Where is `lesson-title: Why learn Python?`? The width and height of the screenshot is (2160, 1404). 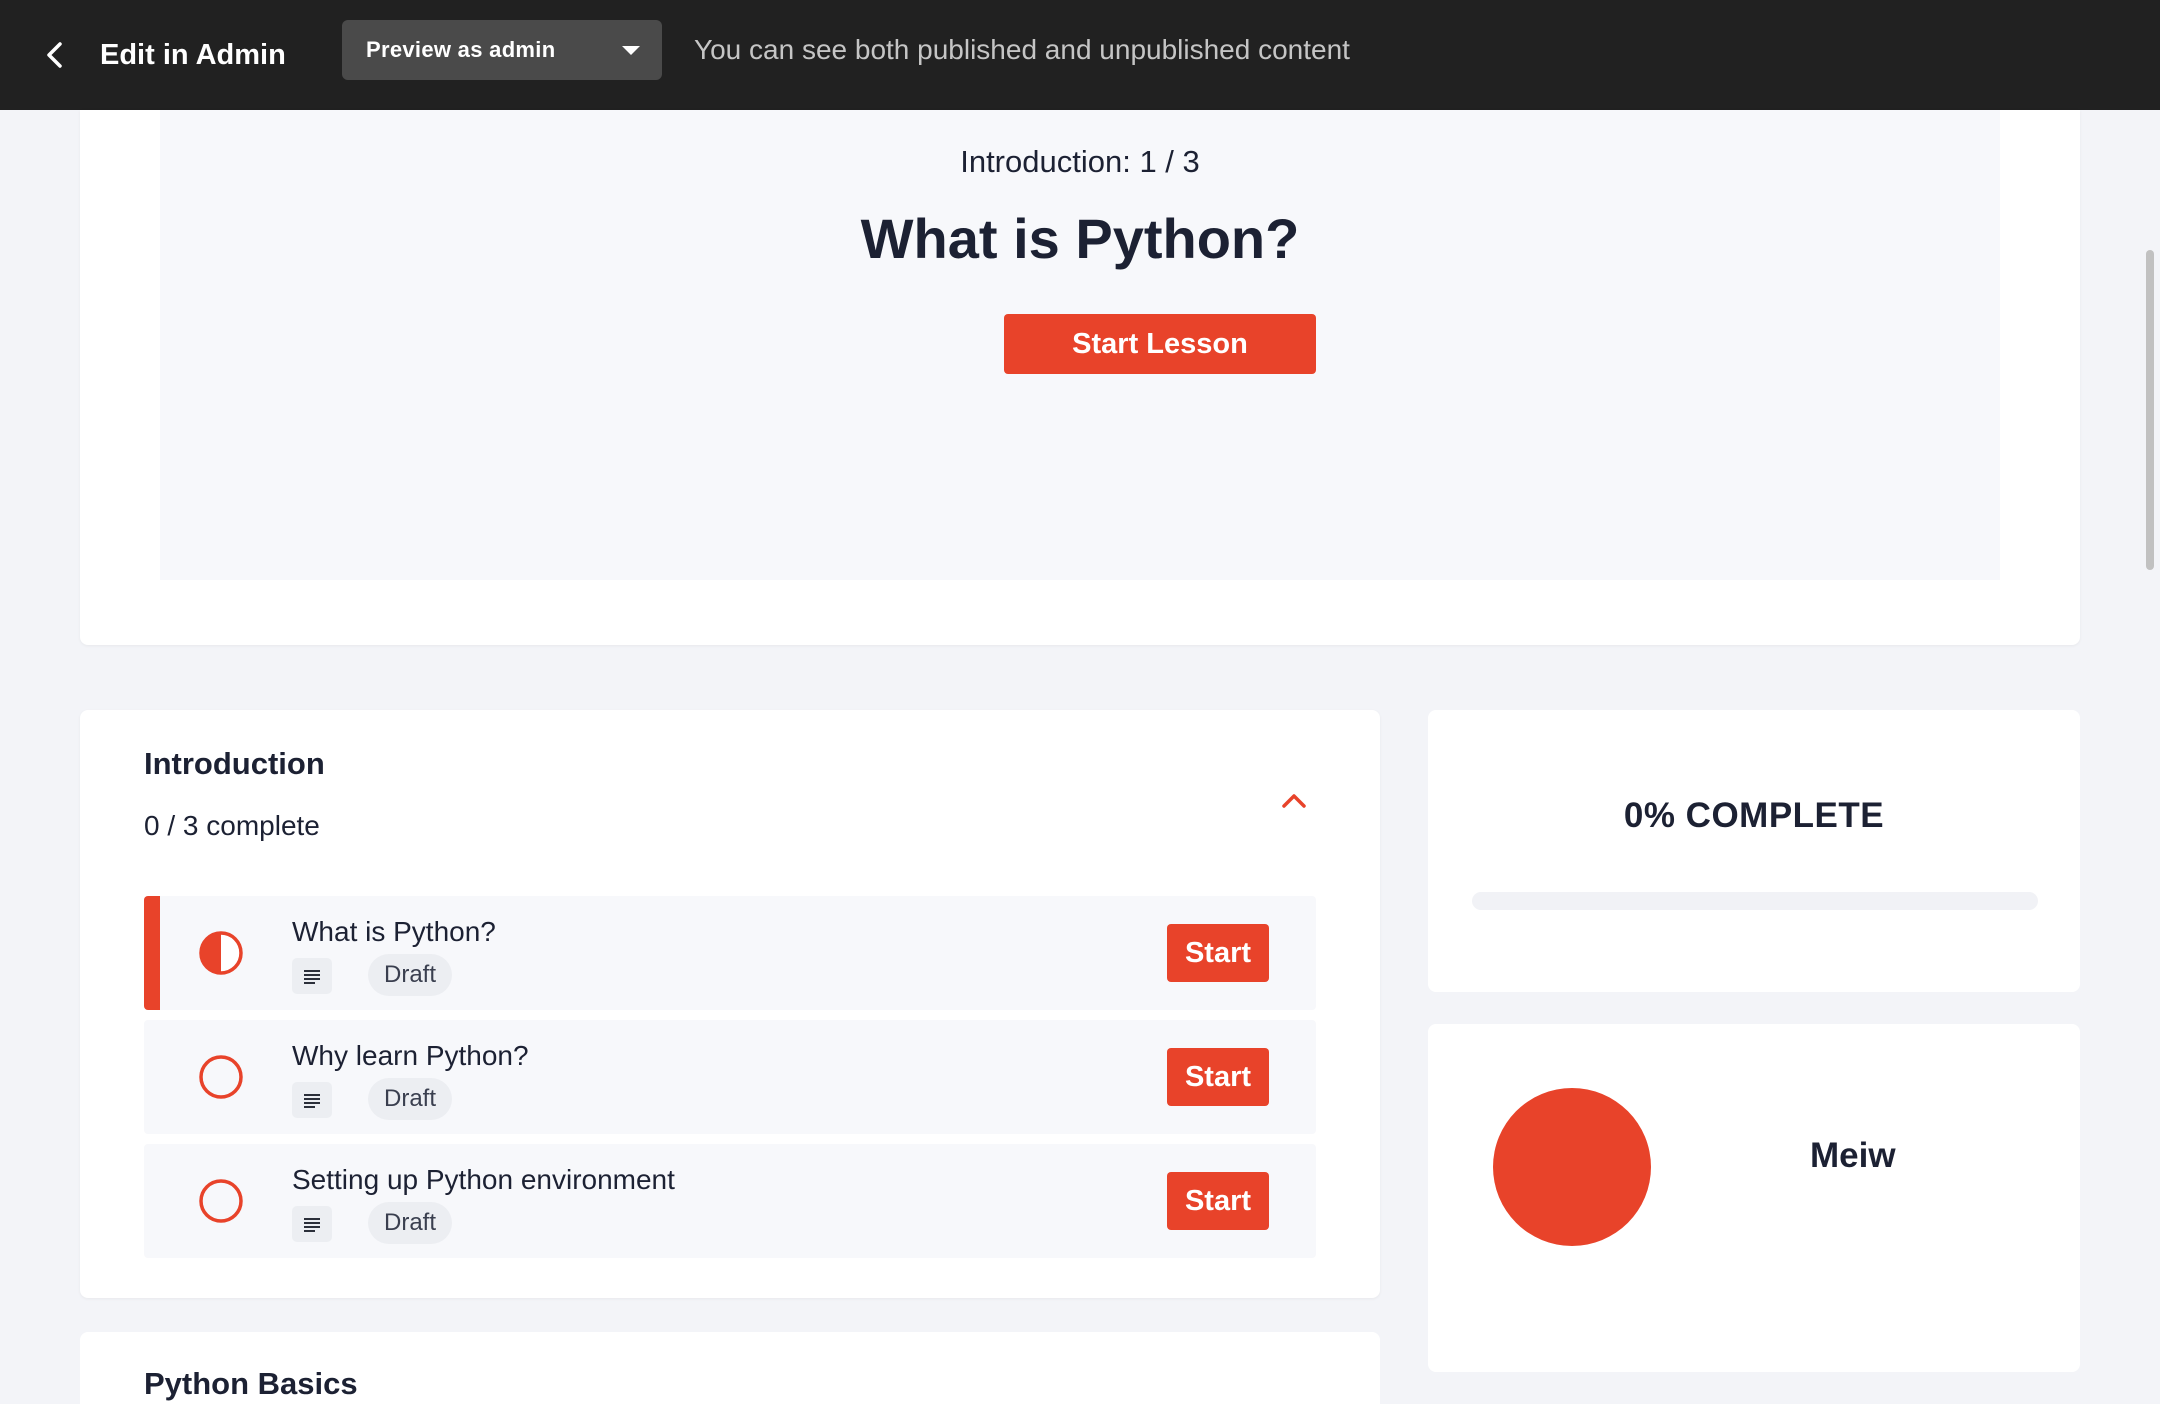 lesson-title: Why learn Python? is located at coordinates (410, 1055).